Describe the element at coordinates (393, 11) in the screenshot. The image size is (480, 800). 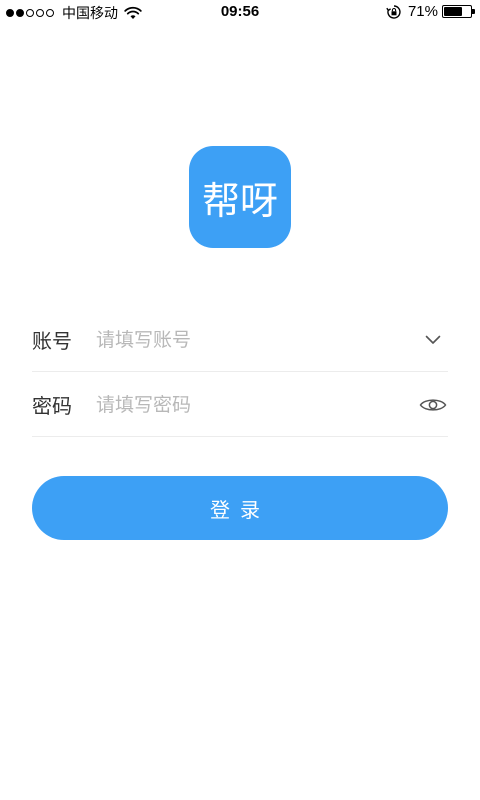
I see `rotation-lock-icon` at that location.